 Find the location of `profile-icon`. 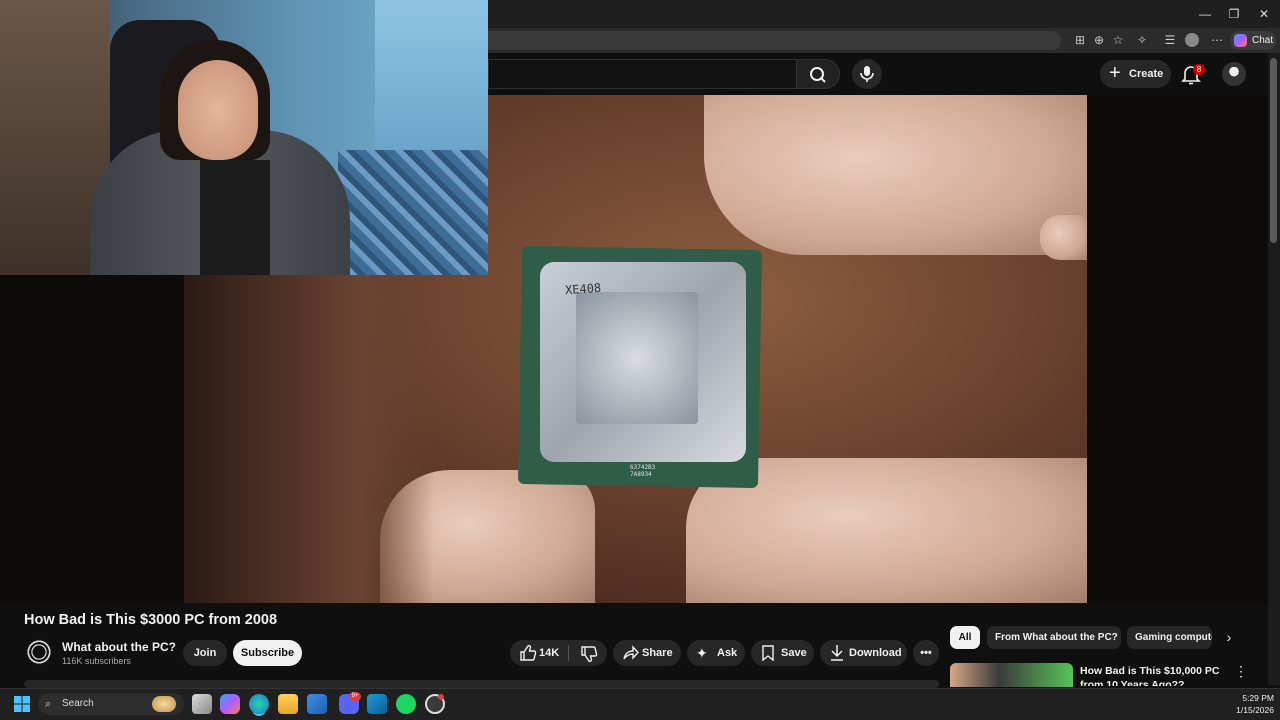

profile-icon is located at coordinates (1192, 40).